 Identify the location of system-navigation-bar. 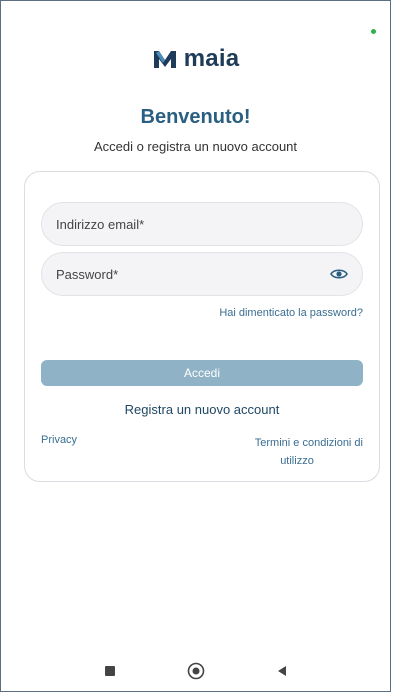
(195, 671).